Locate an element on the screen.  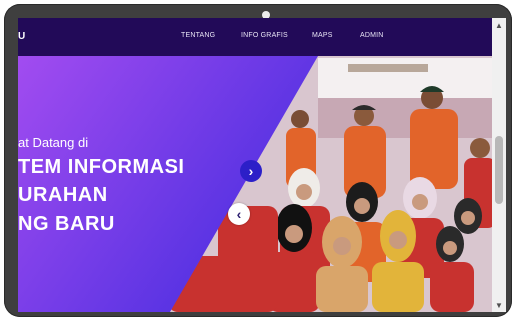
navbar: U TENTANG INFO GRAFIS MAPS ADMIN is located at coordinates (255, 37).